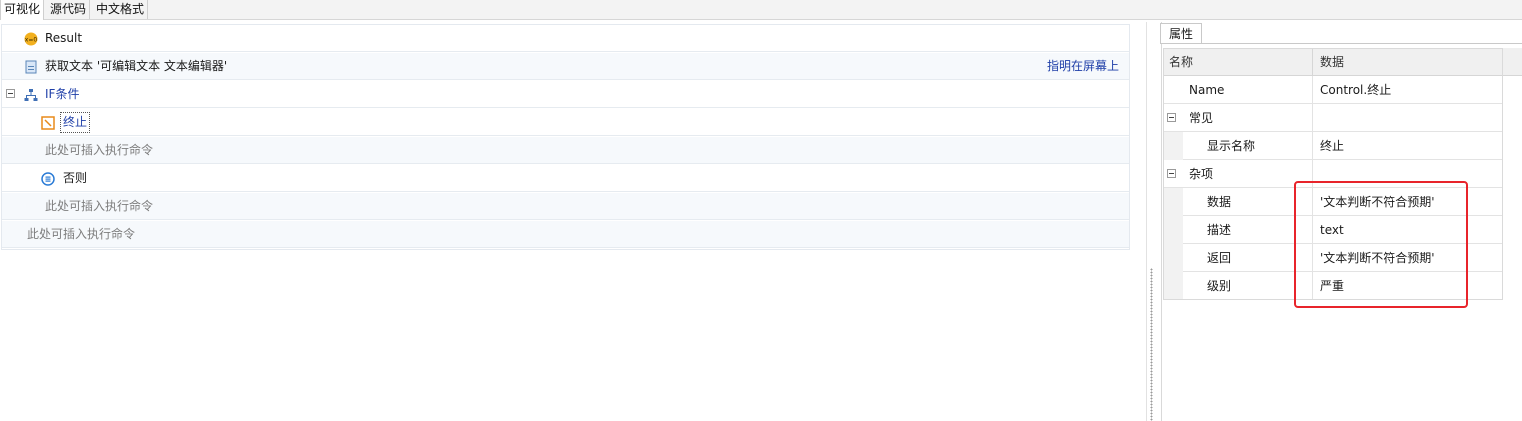 This screenshot has height=421, width=1522. What do you see at coordinates (1146, 221) in the screenshot?
I see `panel-divider` at bounding box center [1146, 221].